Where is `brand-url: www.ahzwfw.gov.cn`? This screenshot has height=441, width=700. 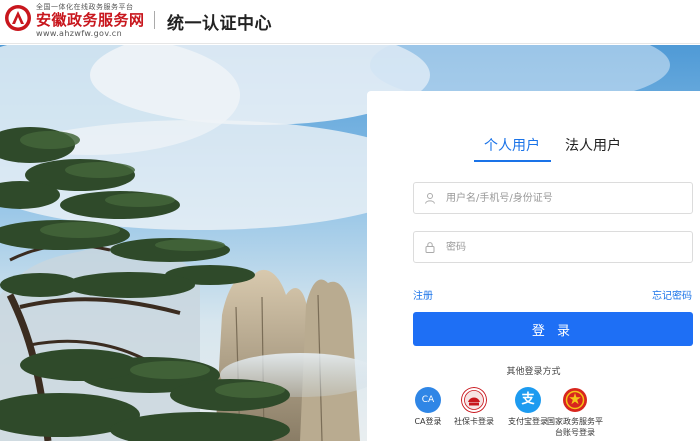 brand-url: www.ahzwfw.gov.cn is located at coordinates (79, 33).